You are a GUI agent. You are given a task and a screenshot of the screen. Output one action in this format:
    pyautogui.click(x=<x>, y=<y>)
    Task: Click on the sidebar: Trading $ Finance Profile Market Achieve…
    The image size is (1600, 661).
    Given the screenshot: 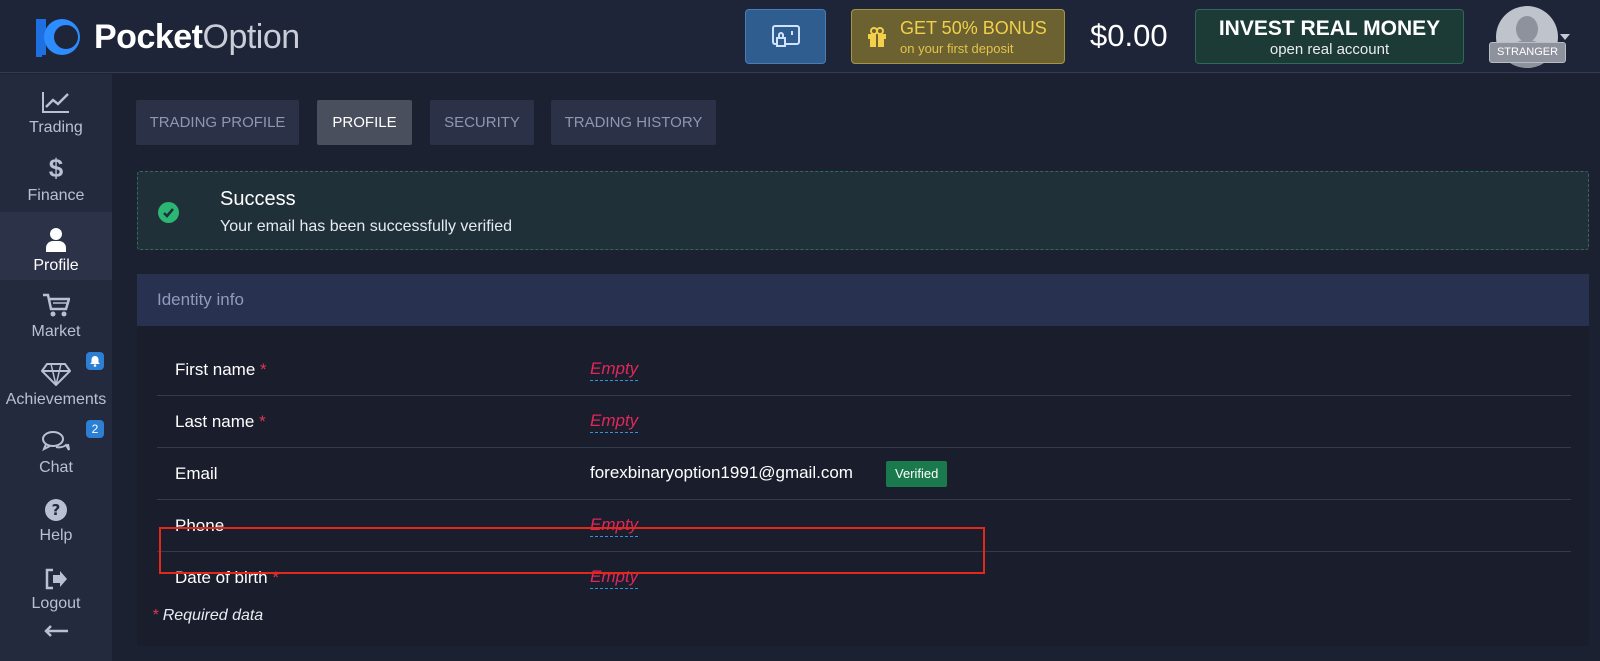 What is the action you would take?
    pyautogui.click(x=56, y=367)
    